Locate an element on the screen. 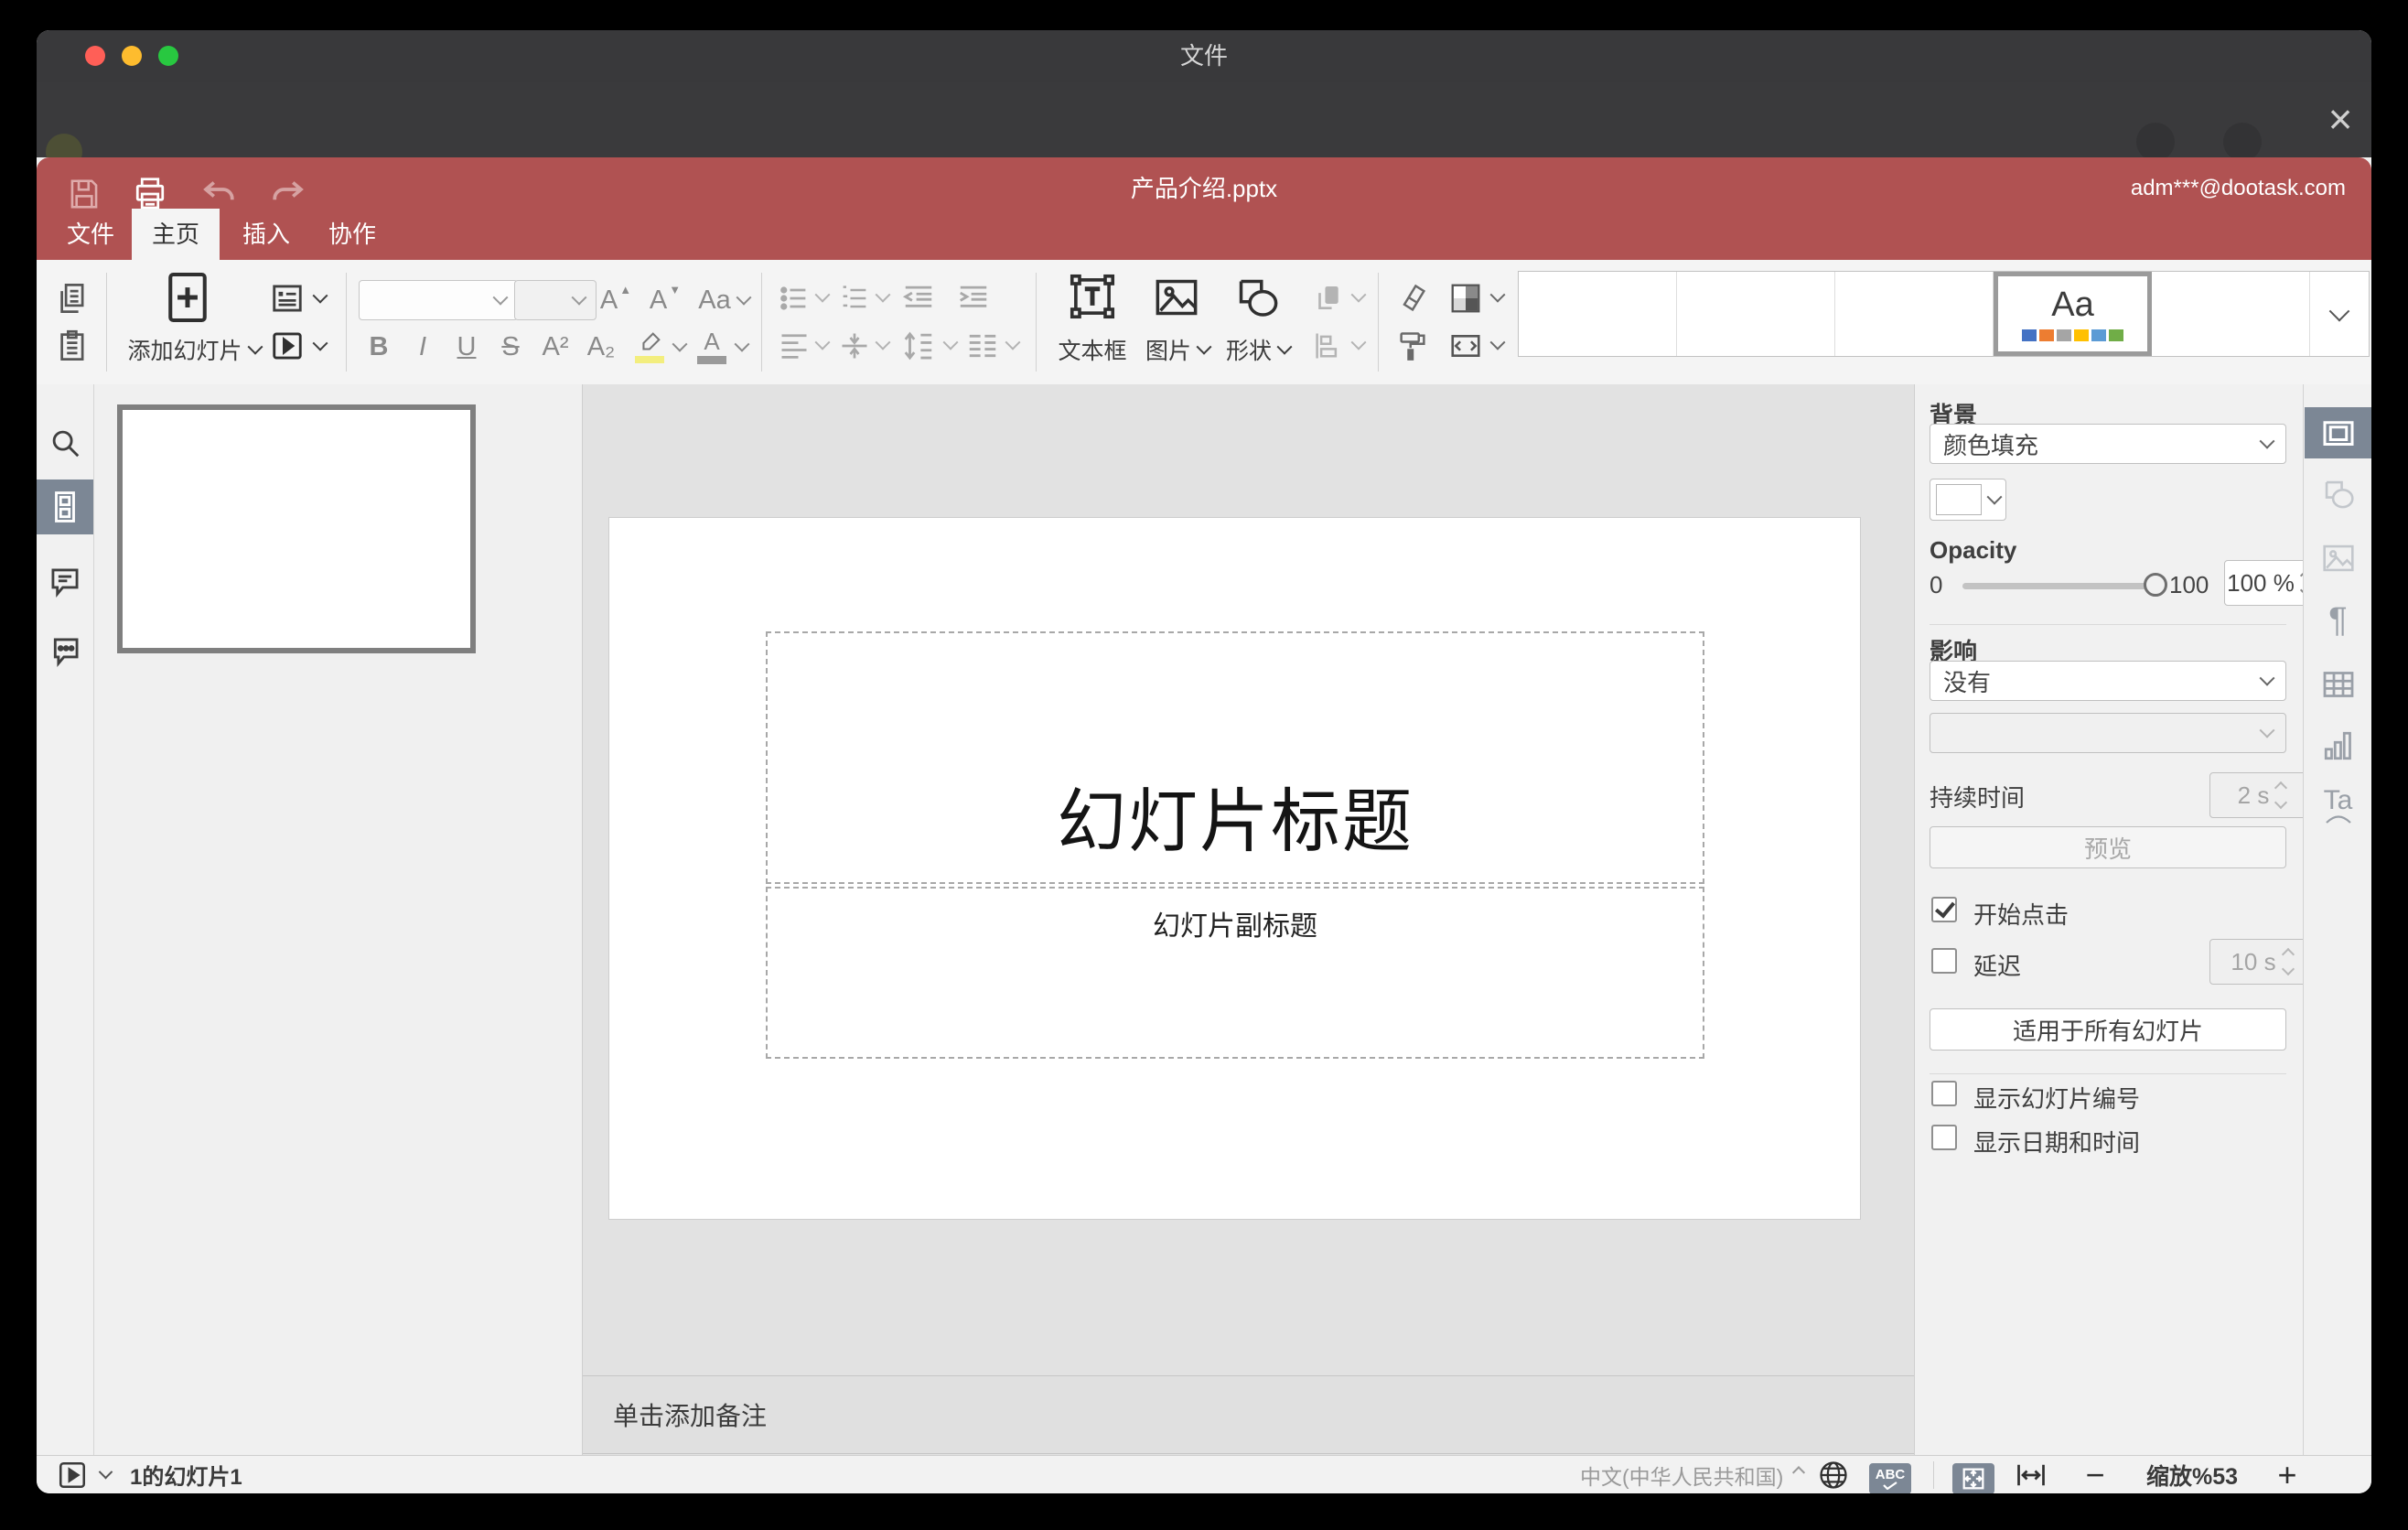  line-spacing-dropdown is located at coordinates (950, 343).